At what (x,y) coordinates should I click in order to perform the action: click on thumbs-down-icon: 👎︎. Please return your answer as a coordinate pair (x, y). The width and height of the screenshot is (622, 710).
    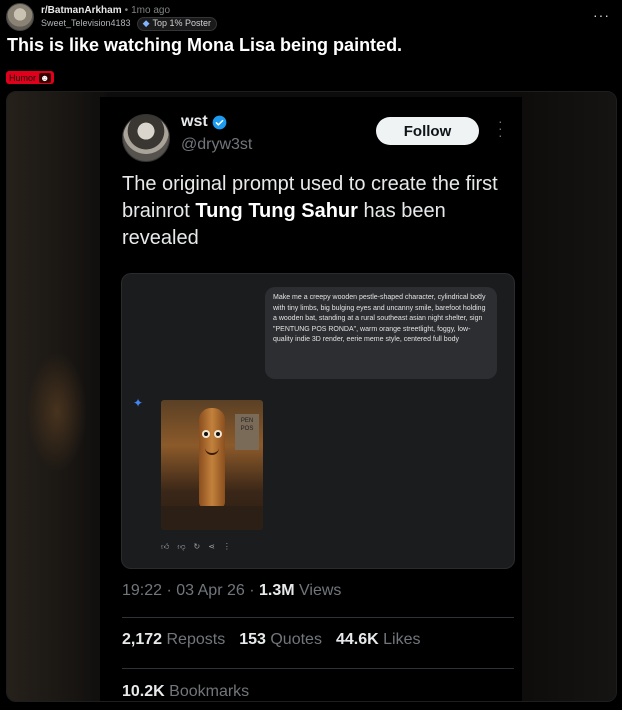
    Looking at the image, I should click on (181, 546).